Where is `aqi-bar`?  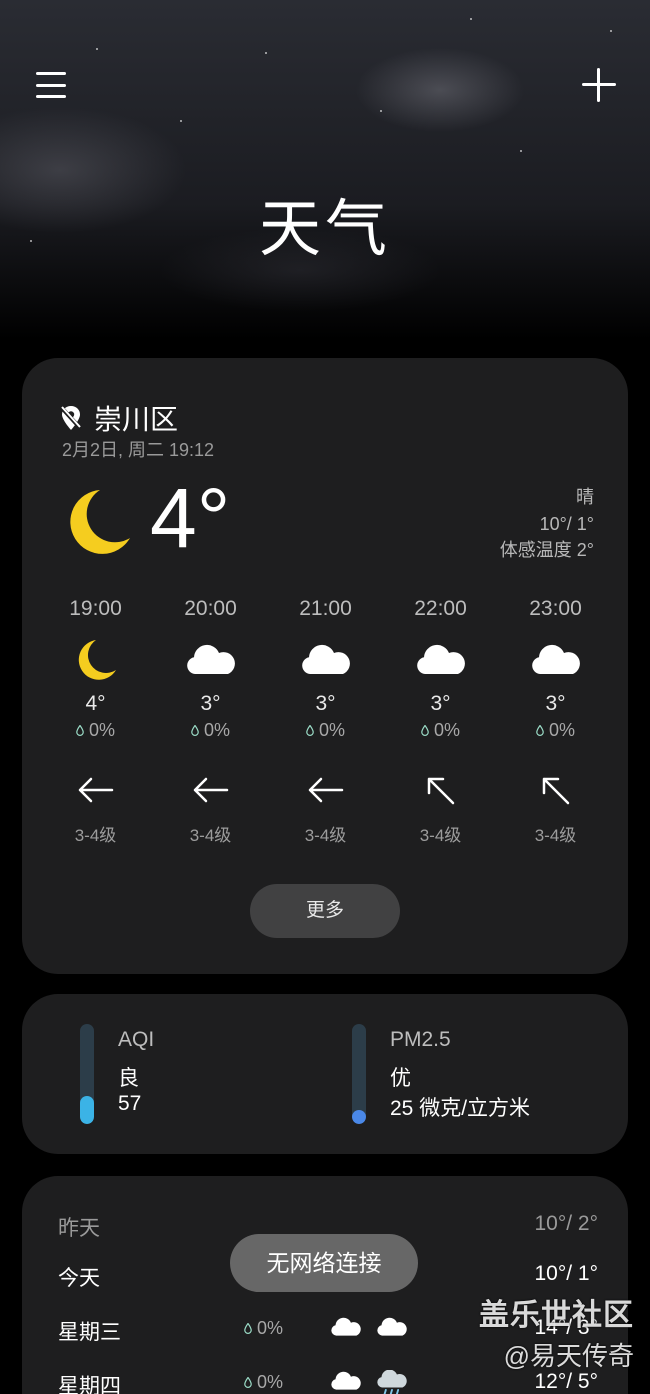 aqi-bar is located at coordinates (87, 1074).